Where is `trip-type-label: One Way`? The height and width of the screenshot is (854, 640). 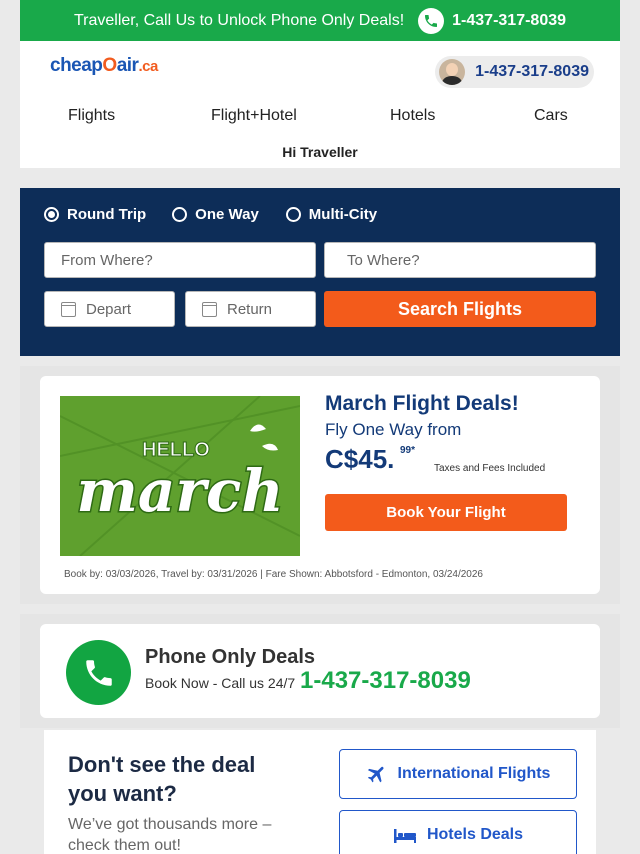
trip-type-label: One Way is located at coordinates (227, 214).